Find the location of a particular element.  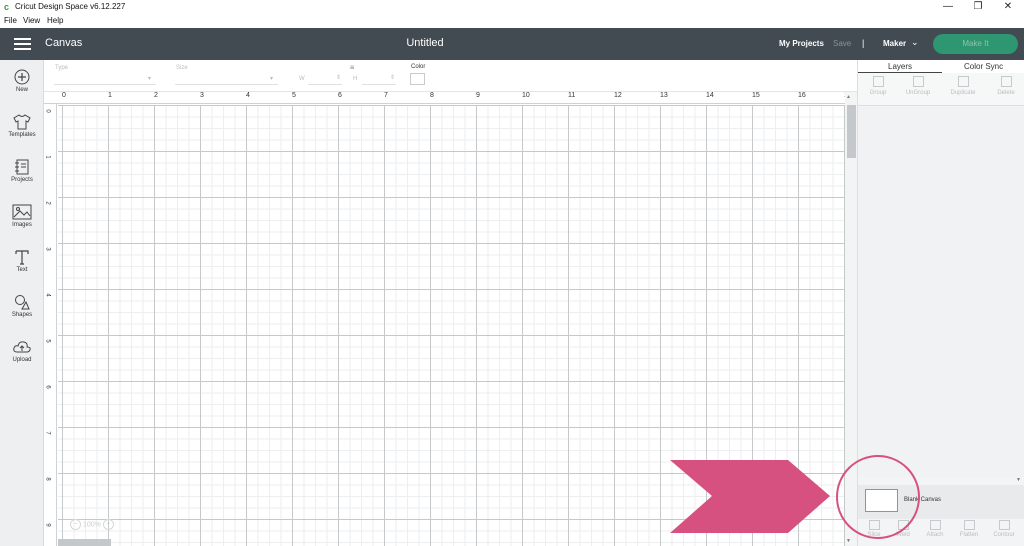

sidebar-label: Images is located at coordinates (22, 225).